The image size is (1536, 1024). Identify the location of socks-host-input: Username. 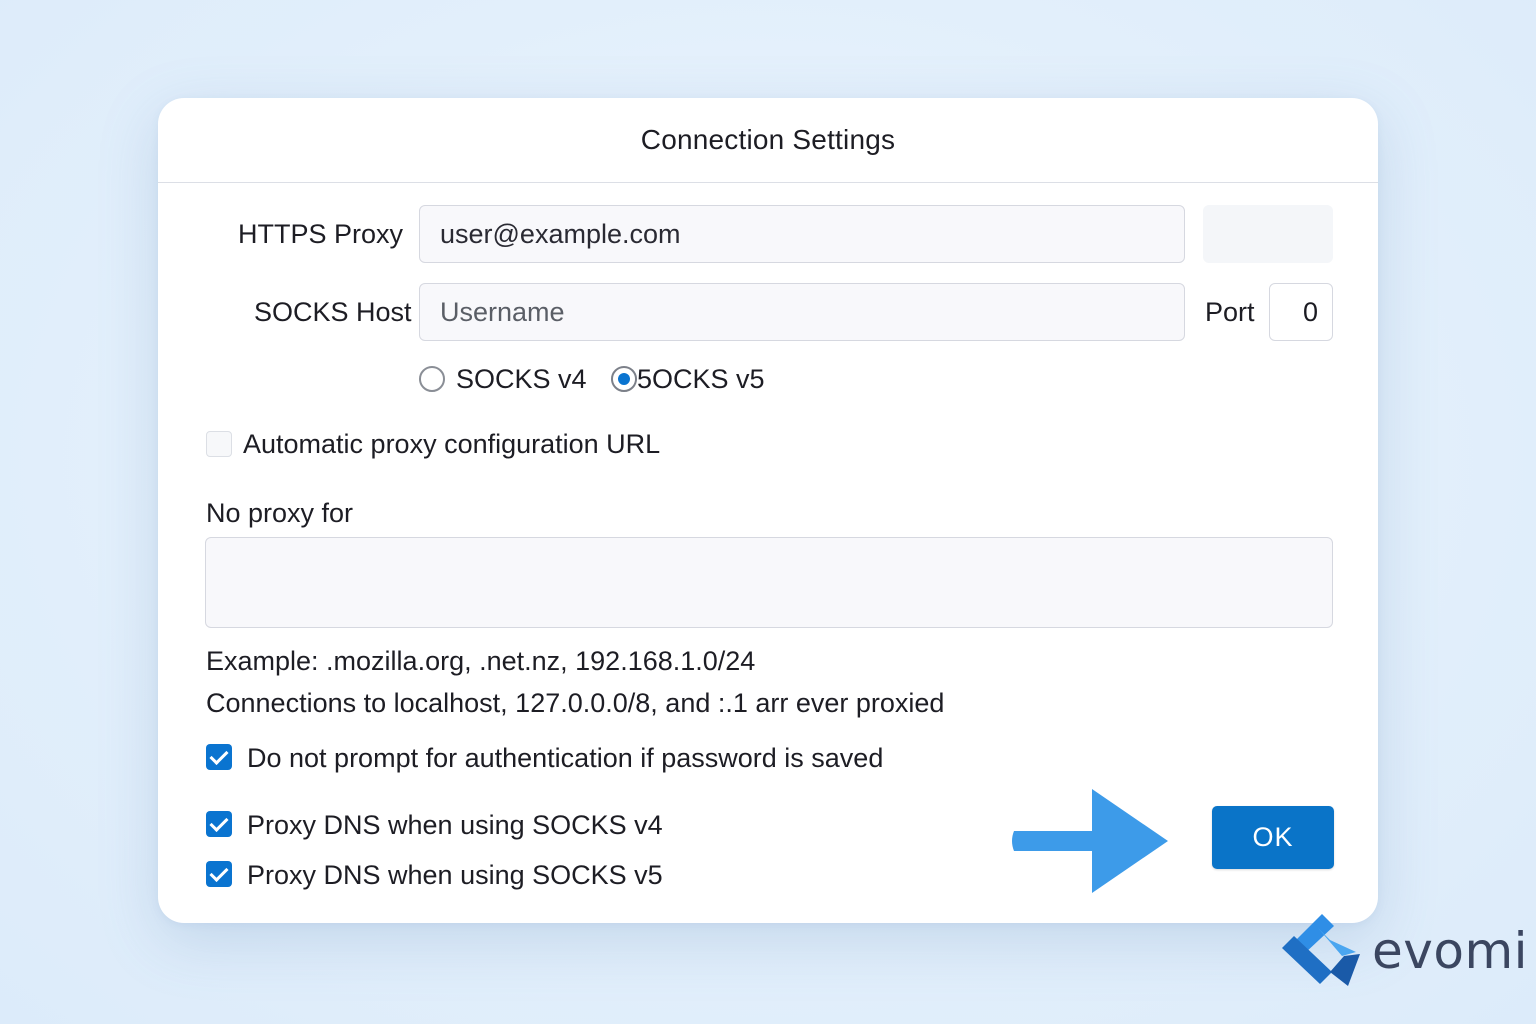
(802, 312).